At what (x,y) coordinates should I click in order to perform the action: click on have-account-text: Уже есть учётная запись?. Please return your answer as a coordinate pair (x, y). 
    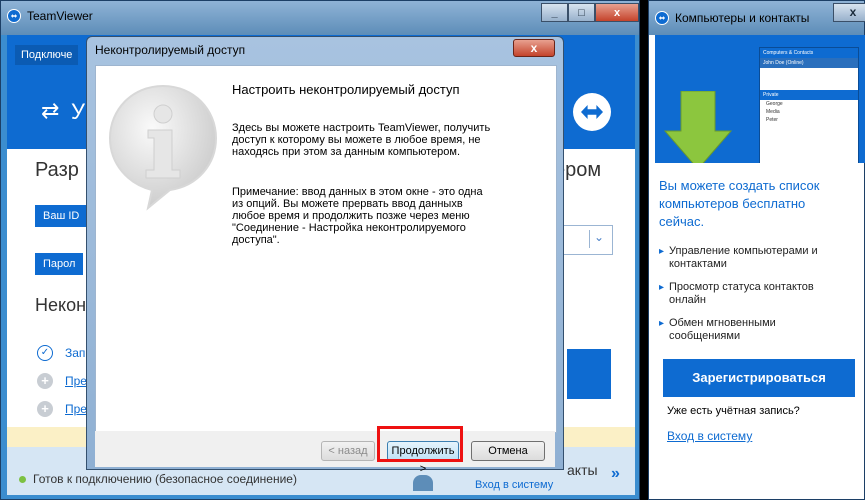
    Looking at the image, I should click on (733, 411).